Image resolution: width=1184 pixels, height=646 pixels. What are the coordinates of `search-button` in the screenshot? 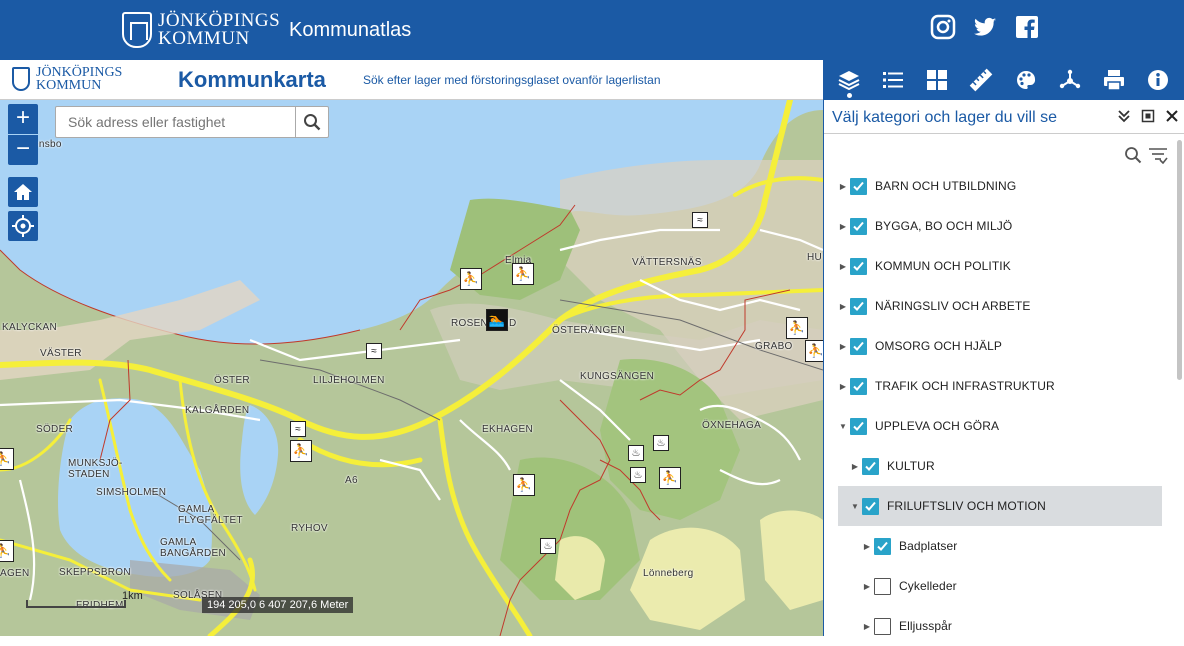 It's located at (311, 122).